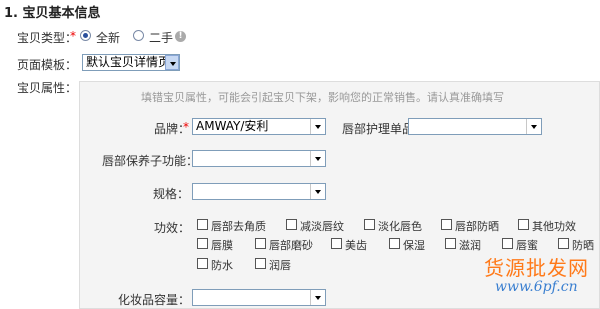 This screenshot has height=309, width=600. What do you see at coordinates (171, 194) in the screenshot?
I see `spec-label: 规格：` at bounding box center [171, 194].